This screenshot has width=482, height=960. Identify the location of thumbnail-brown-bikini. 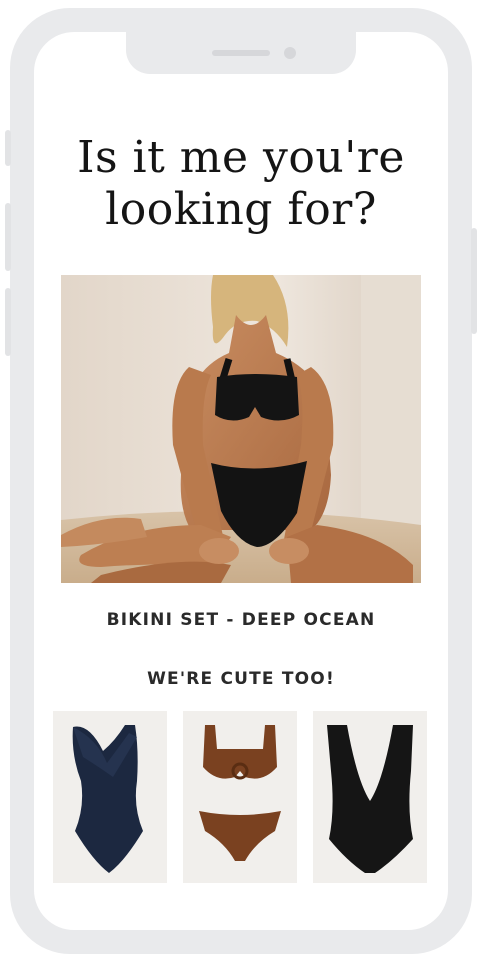
(240, 797).